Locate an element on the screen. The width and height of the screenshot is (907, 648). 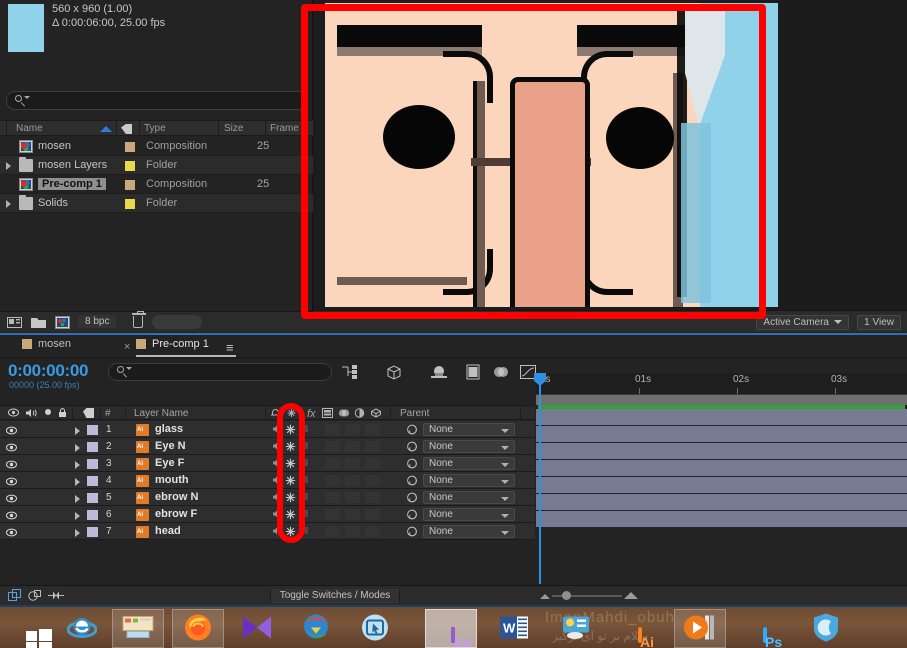
project-footer-field is located at coordinates (177, 322).